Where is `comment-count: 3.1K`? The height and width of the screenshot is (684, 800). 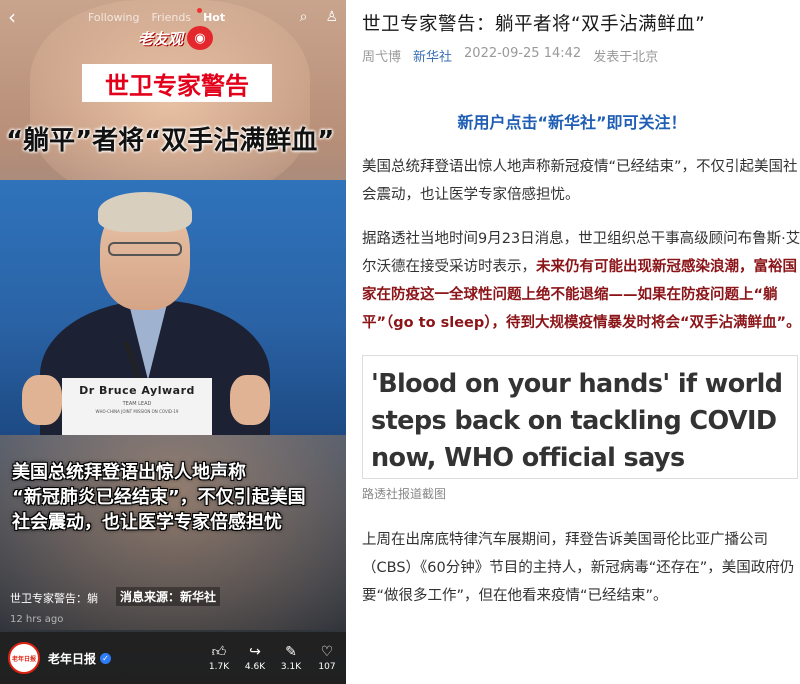
comment-count: 3.1K is located at coordinates (291, 667).